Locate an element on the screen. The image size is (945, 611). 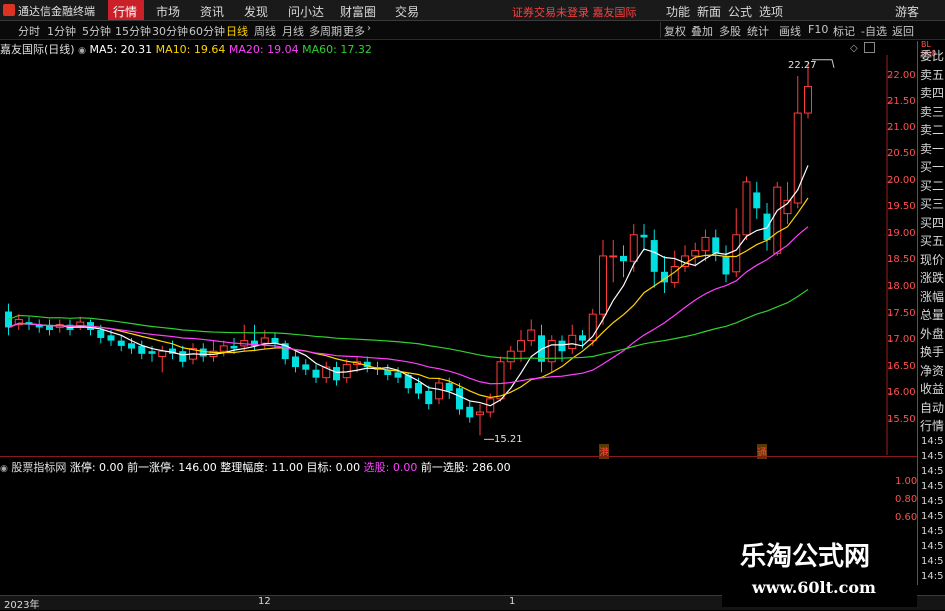
month-label: 1 is located at coordinates (512, 601).